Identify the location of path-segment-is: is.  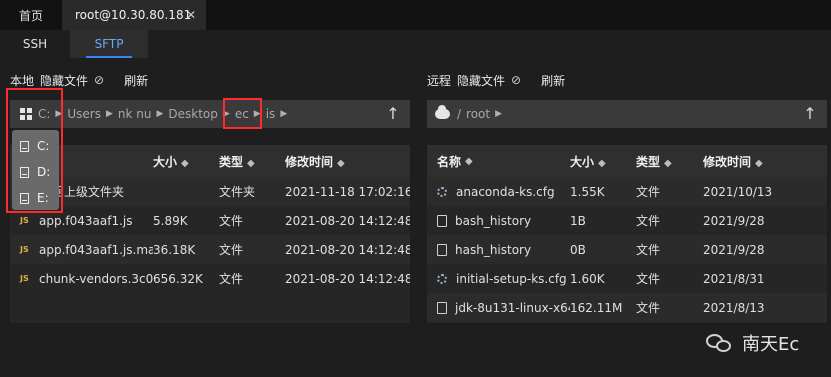
(271, 114).